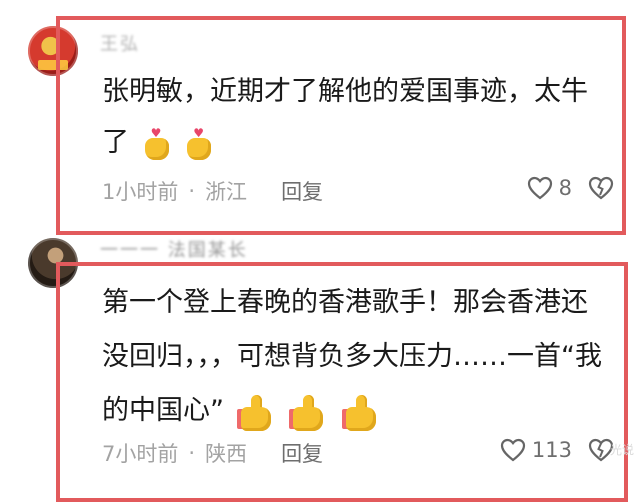 The width and height of the screenshot is (640, 502). I want to click on like-count: 113, so click(551, 450).